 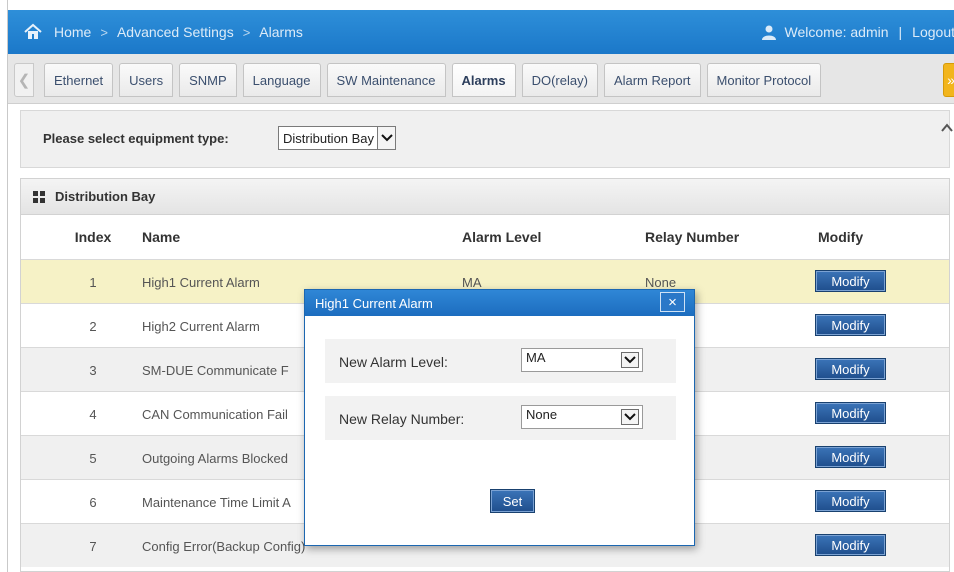 What do you see at coordinates (661, 282) in the screenshot?
I see `row-relay-number: None` at bounding box center [661, 282].